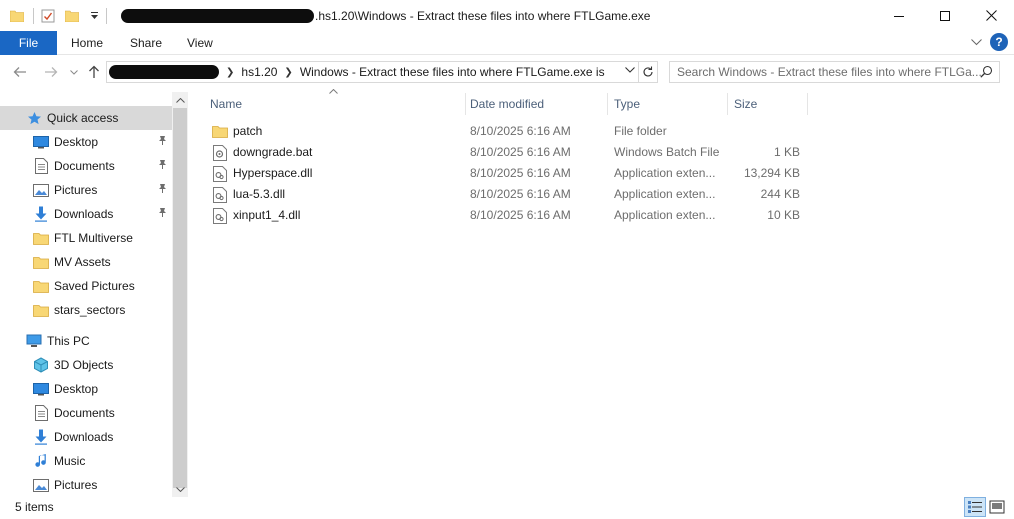  I want to click on nav-label: MV Assets, so click(82, 262).